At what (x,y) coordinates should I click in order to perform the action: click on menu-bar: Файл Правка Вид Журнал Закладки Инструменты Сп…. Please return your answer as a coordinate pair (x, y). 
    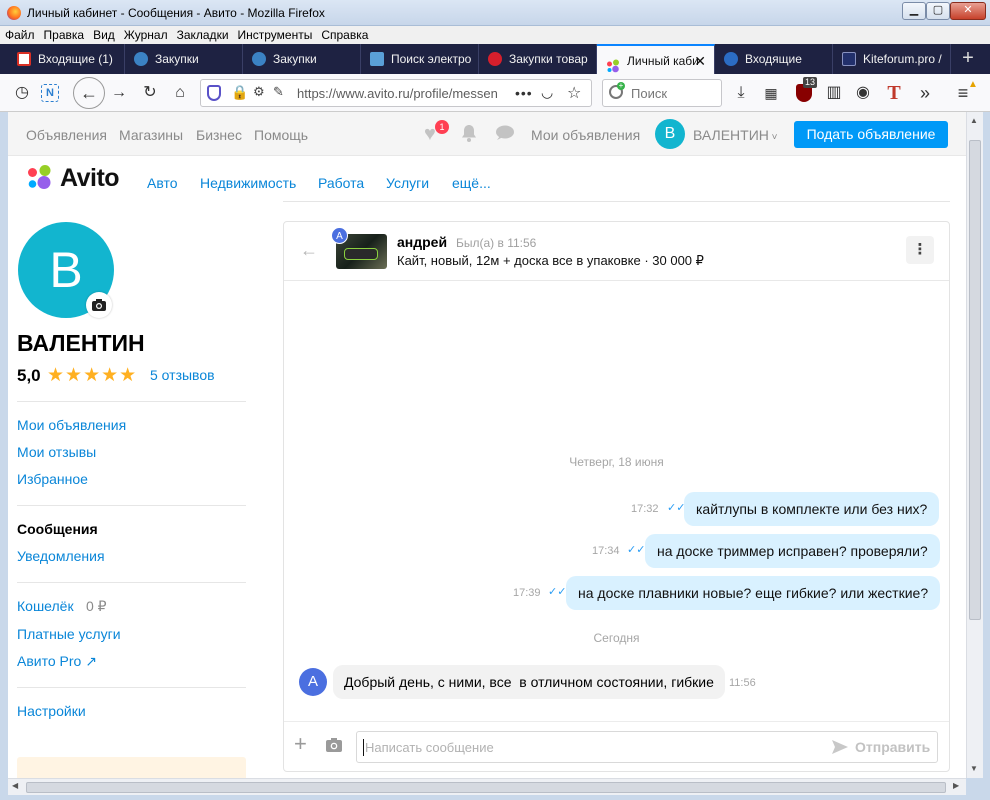
    Looking at the image, I should click on (495, 35).